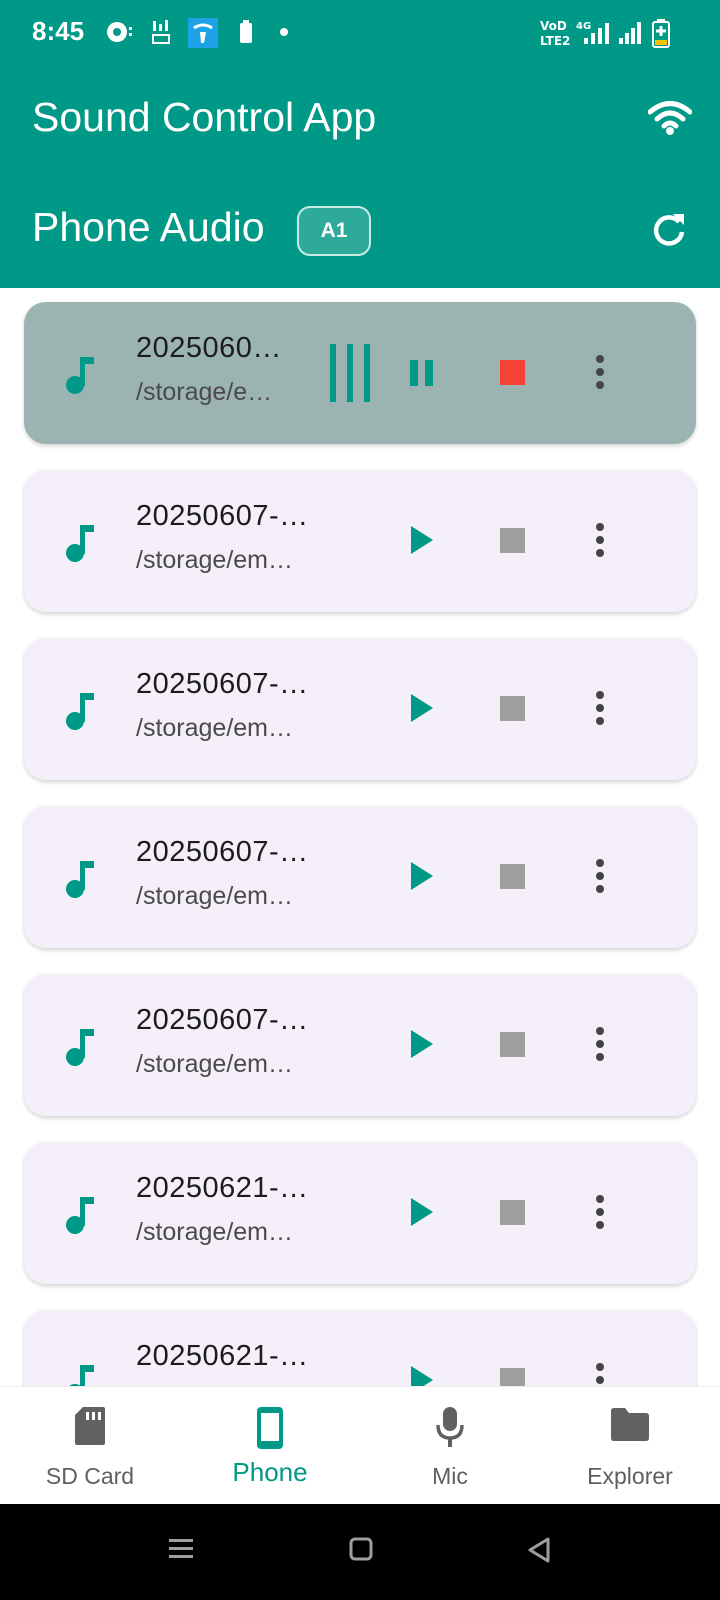 This screenshot has width=720, height=1600. Describe the element at coordinates (119, 32) in the screenshot. I see `sync-icon` at that location.